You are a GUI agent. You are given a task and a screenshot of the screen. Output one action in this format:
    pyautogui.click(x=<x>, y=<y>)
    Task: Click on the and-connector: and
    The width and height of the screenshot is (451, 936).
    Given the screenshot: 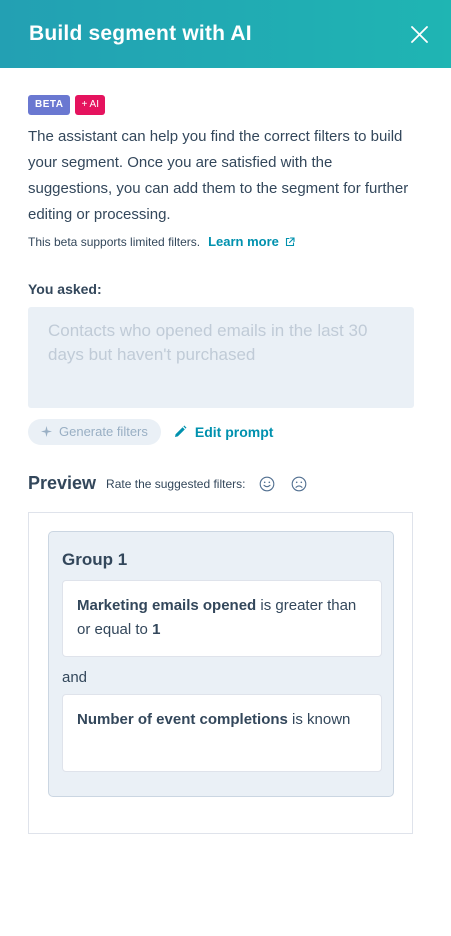 What is the action you would take?
    pyautogui.click(x=75, y=677)
    